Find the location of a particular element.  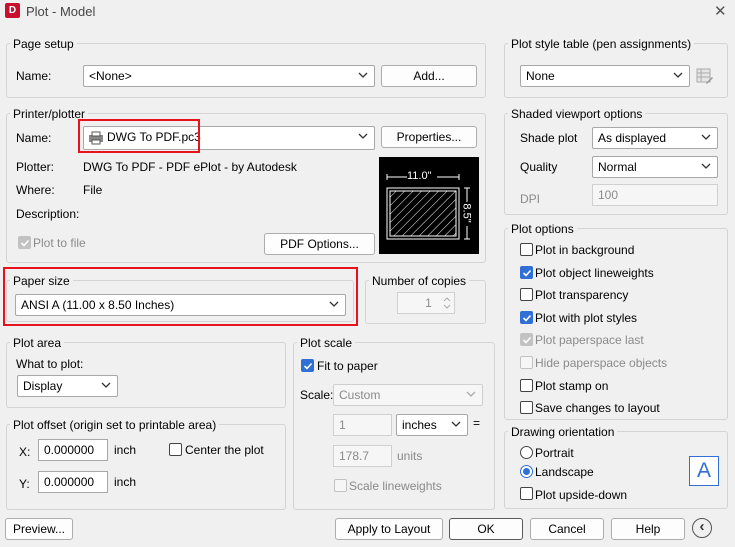

preview-height-label: 8.5" is located at coordinates (466, 213).